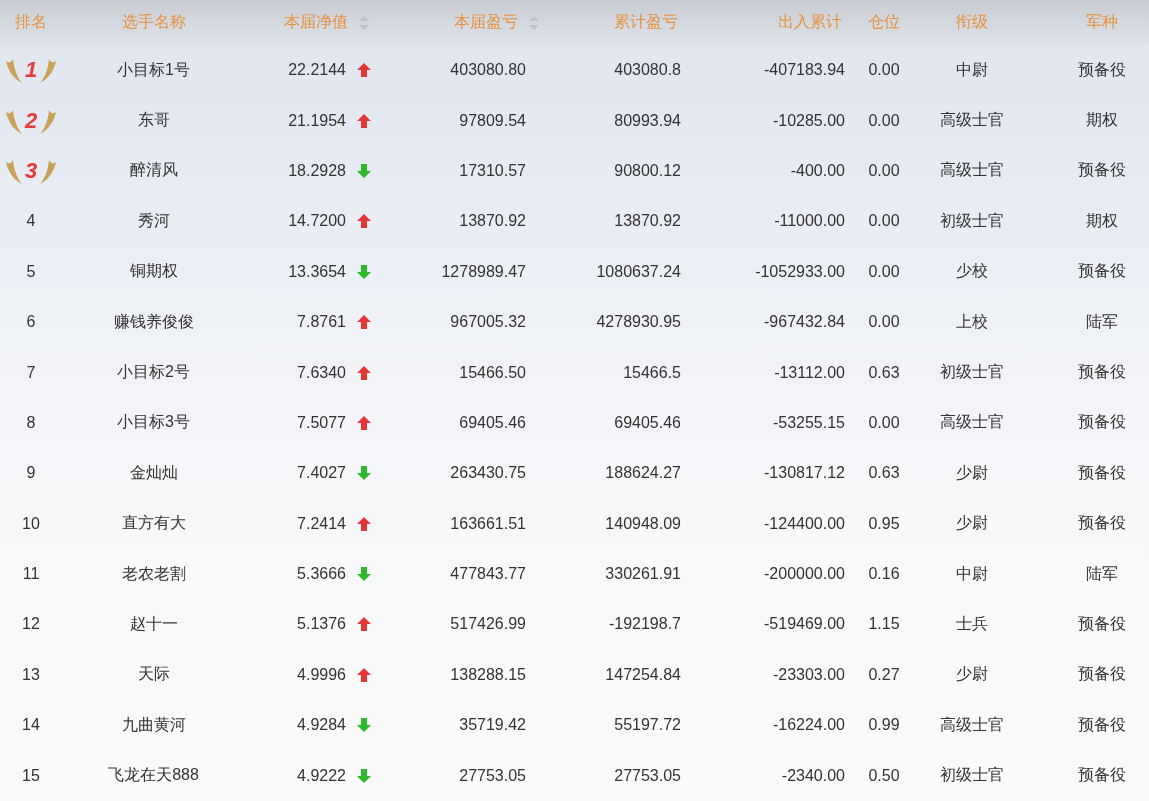 The height and width of the screenshot is (801, 1149). What do you see at coordinates (492, 372) in the screenshot?
I see `session-profit: 15466.50` at bounding box center [492, 372].